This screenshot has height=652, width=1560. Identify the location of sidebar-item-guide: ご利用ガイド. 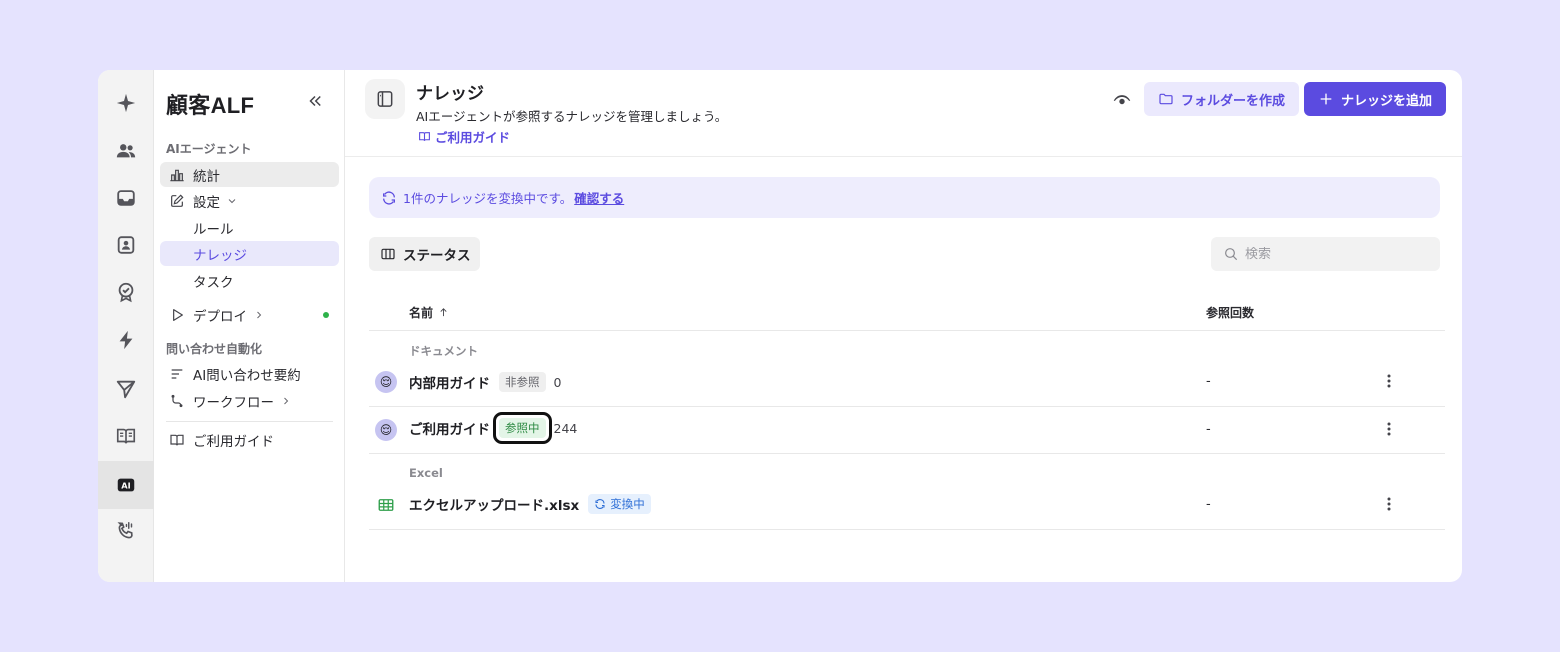
(249, 439).